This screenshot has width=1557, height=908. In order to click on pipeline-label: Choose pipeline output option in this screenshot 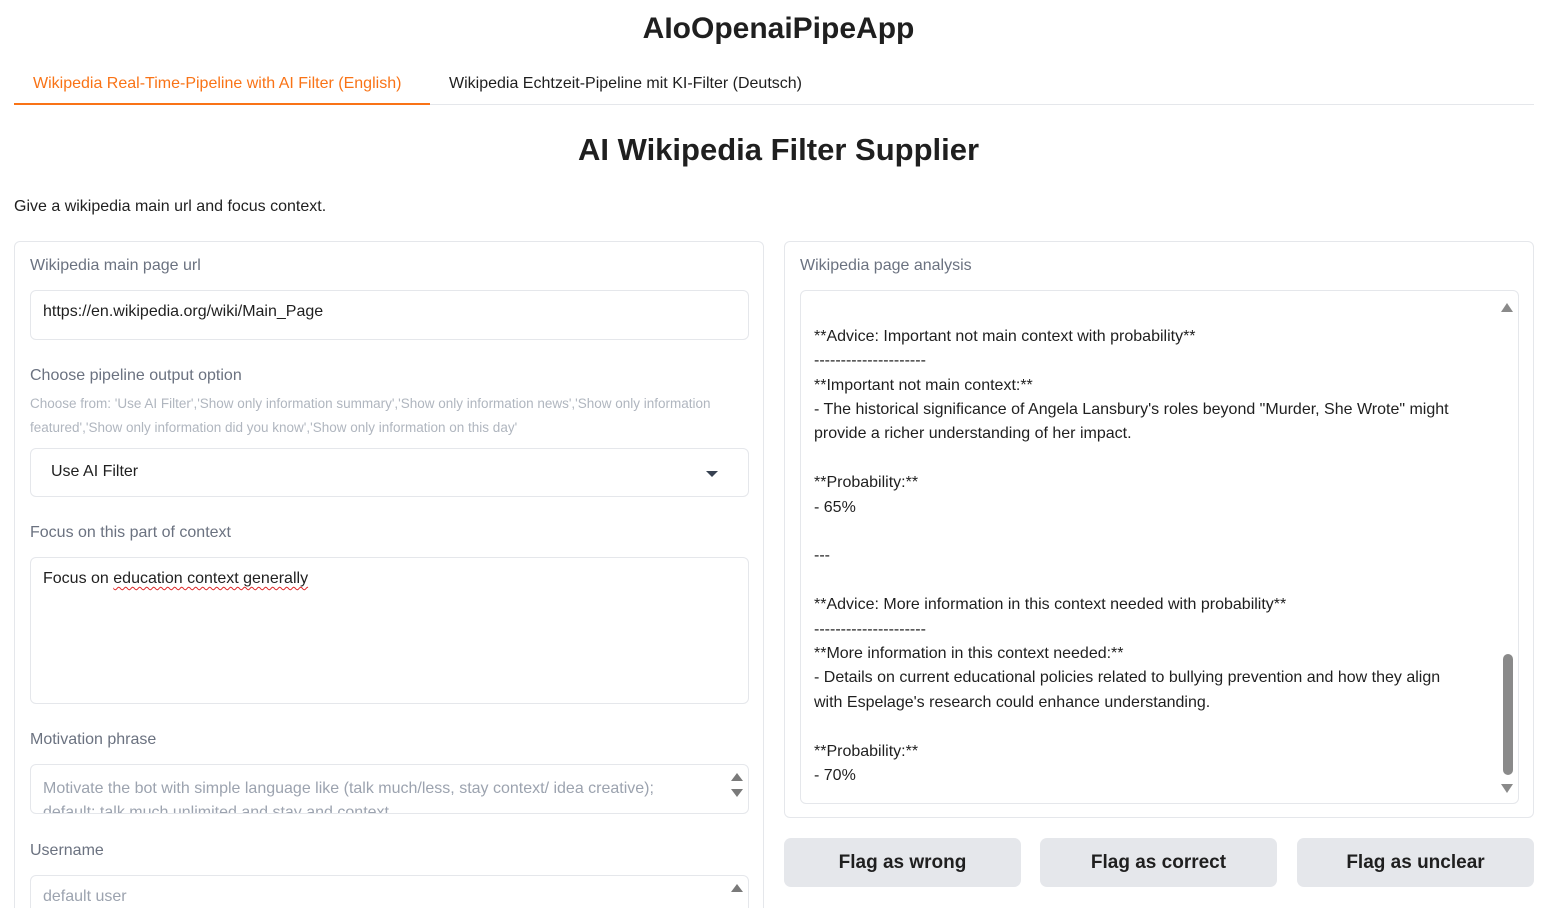, I will do `click(136, 375)`.